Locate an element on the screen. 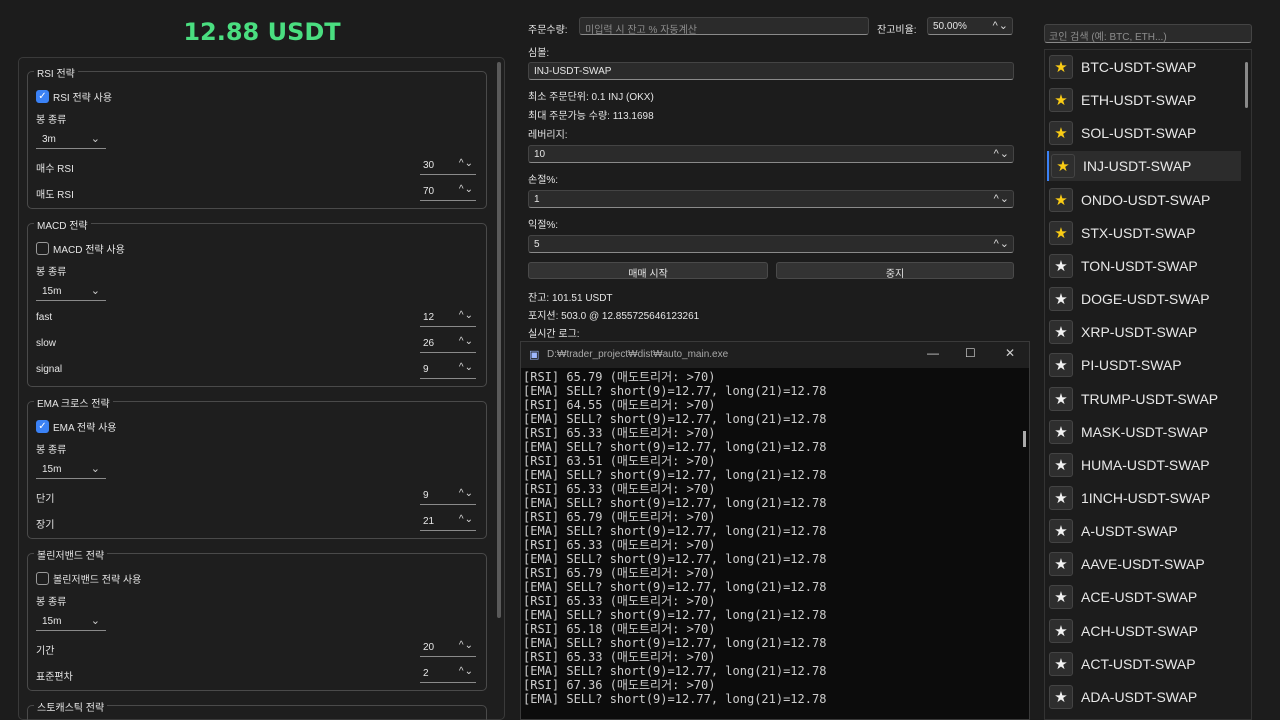 The width and height of the screenshot is (1280, 720). bollinger-enable-checkbox: 볼린저밴드 전략 사용 is located at coordinates (88, 578).